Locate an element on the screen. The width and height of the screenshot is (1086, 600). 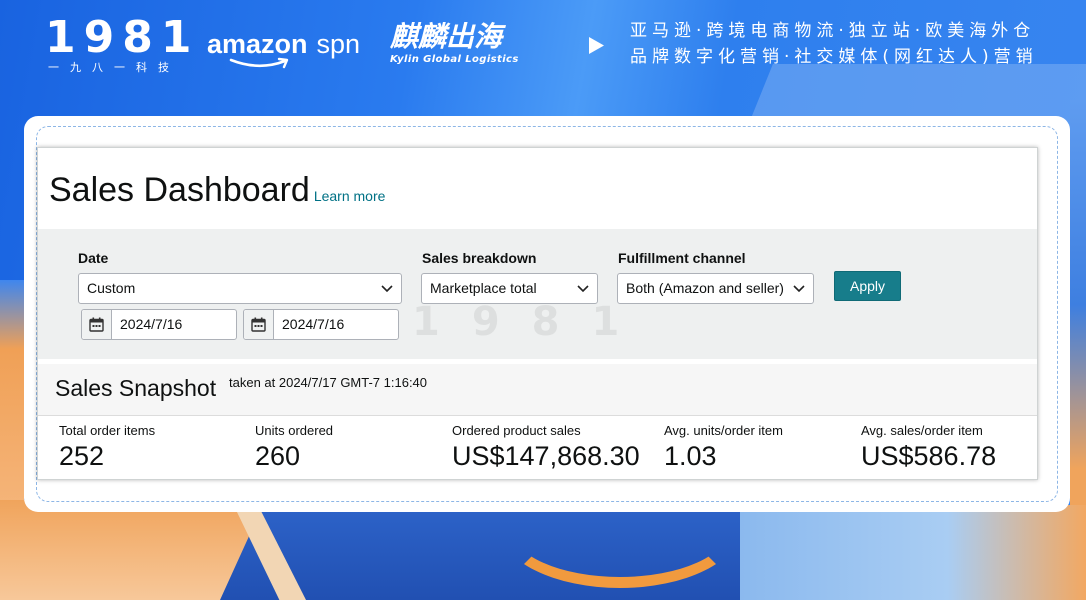
start-date-picker-button is located at coordinates (97, 324).